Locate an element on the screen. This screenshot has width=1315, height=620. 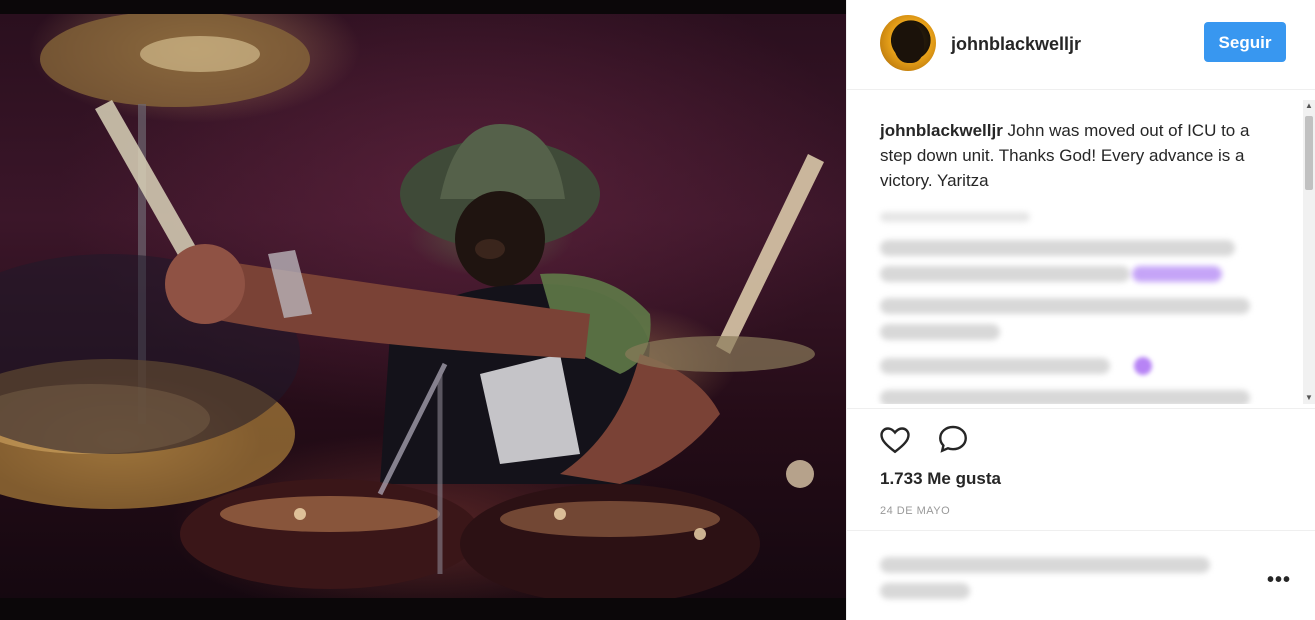
ellipsis-icon: ••• is located at coordinates (1279, 580).